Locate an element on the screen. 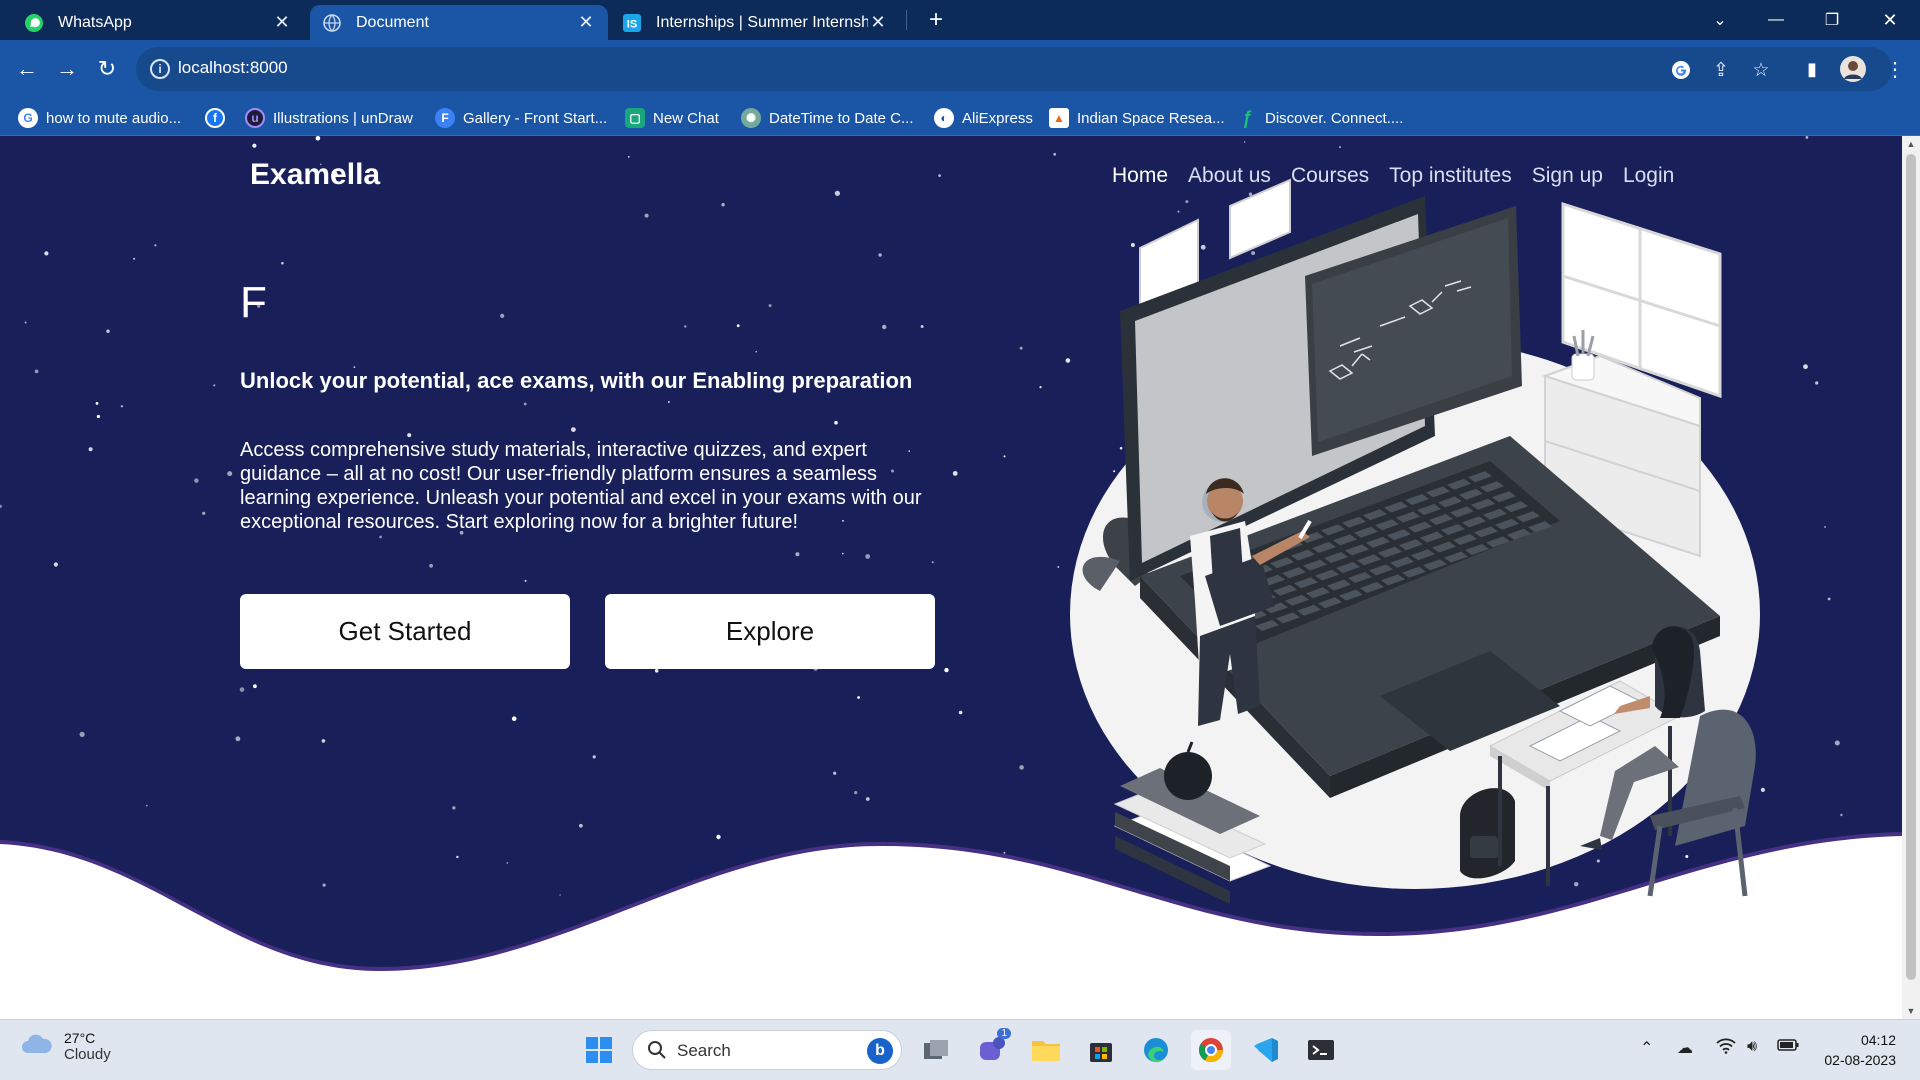  avatar is located at coordinates (1853, 69).